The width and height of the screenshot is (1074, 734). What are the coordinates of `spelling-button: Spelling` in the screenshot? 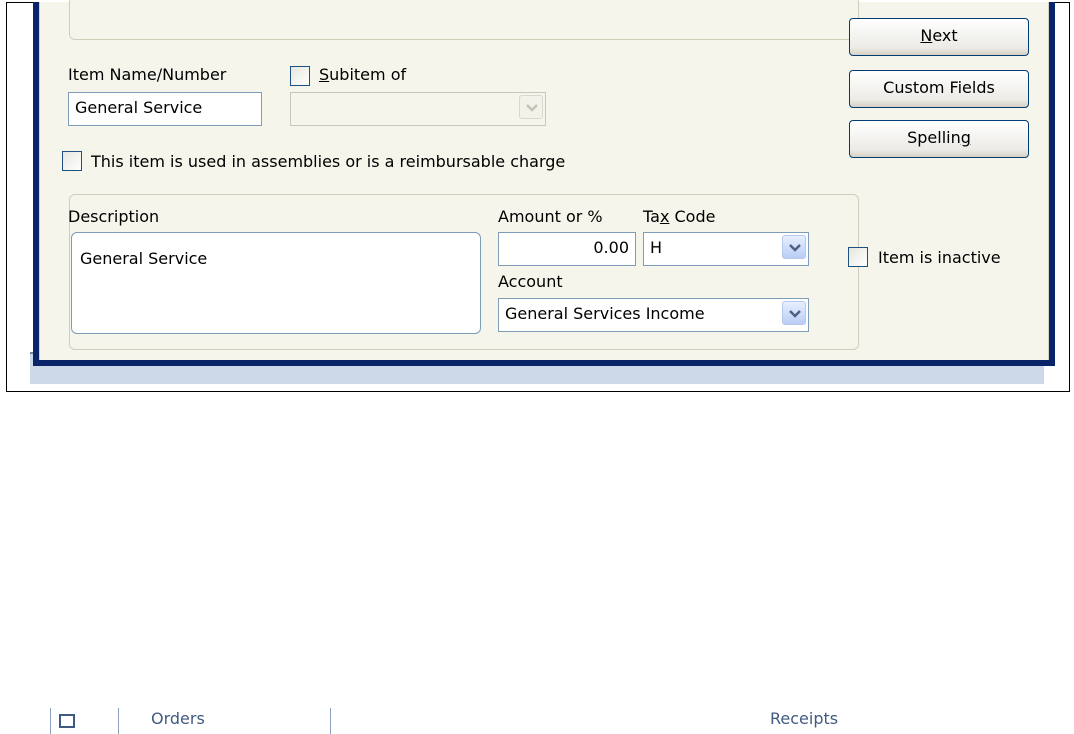 It's located at (939, 139).